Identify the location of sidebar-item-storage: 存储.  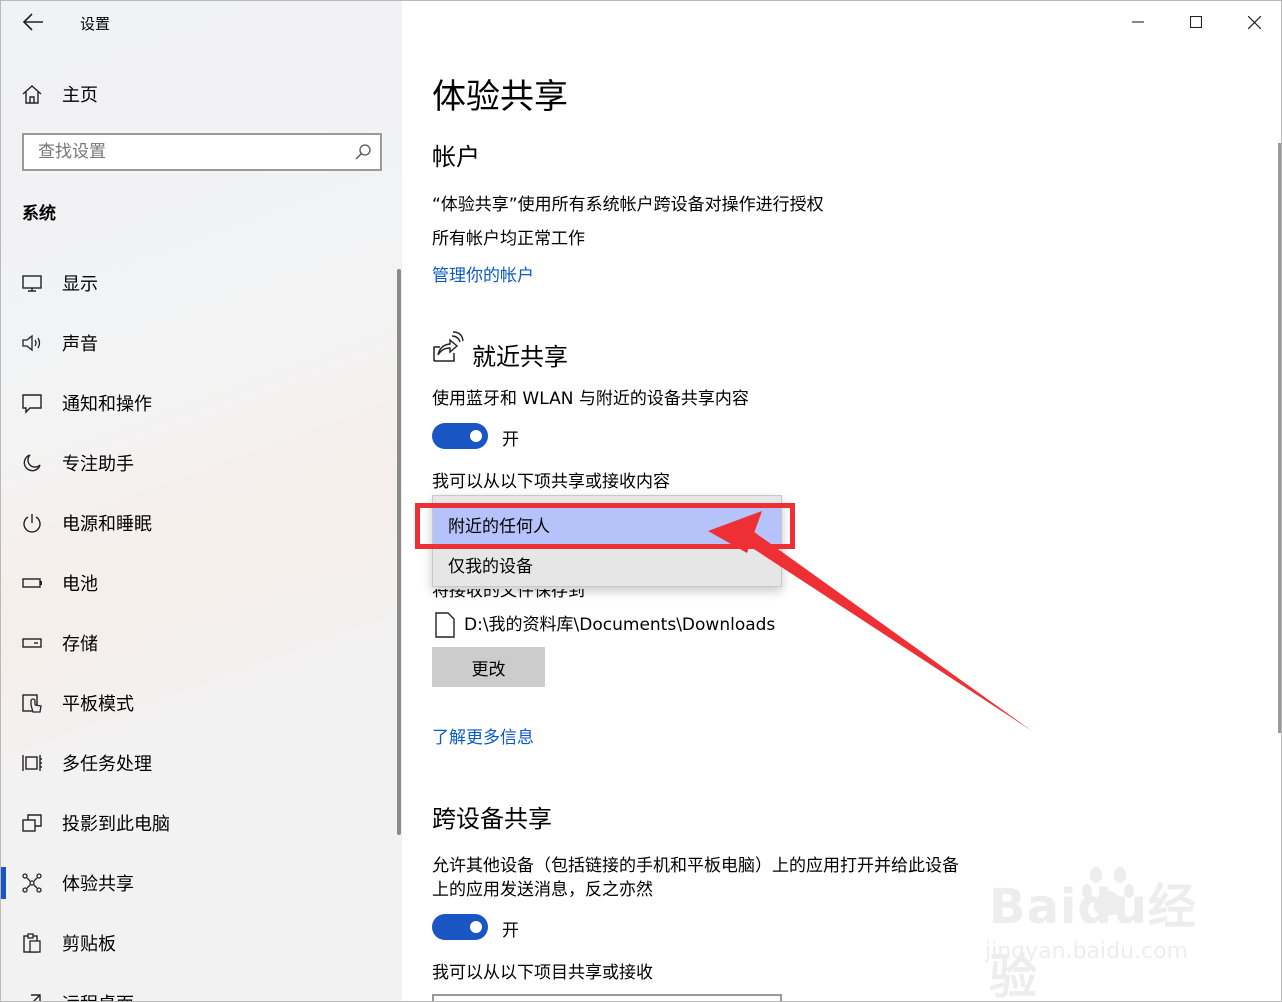
(201, 643).